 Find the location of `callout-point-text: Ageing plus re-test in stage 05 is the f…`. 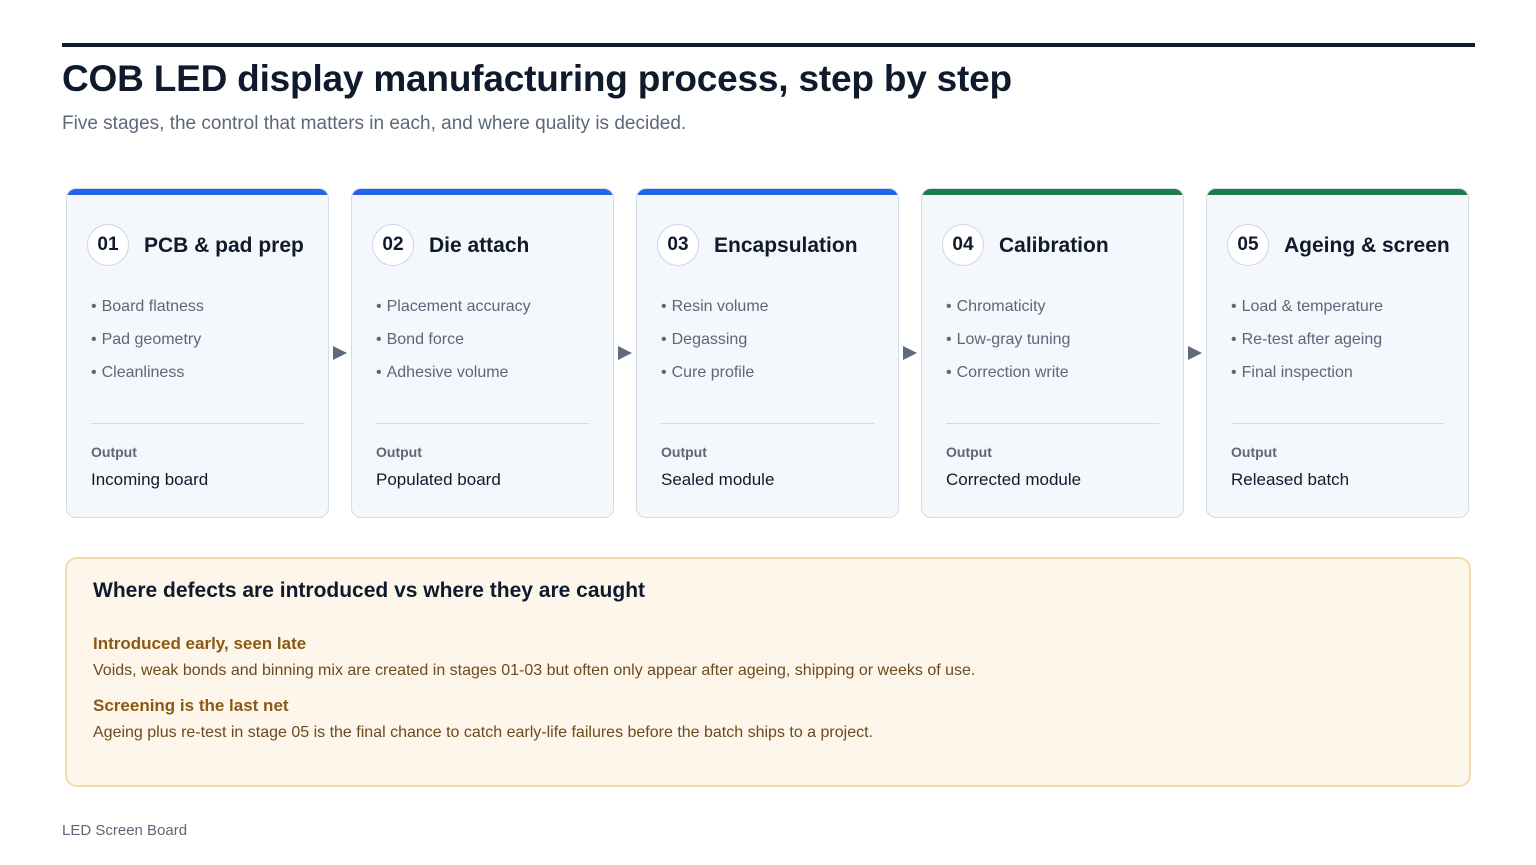

callout-point-text: Ageing plus re-test in stage 05 is the f… is located at coordinates (483, 732).